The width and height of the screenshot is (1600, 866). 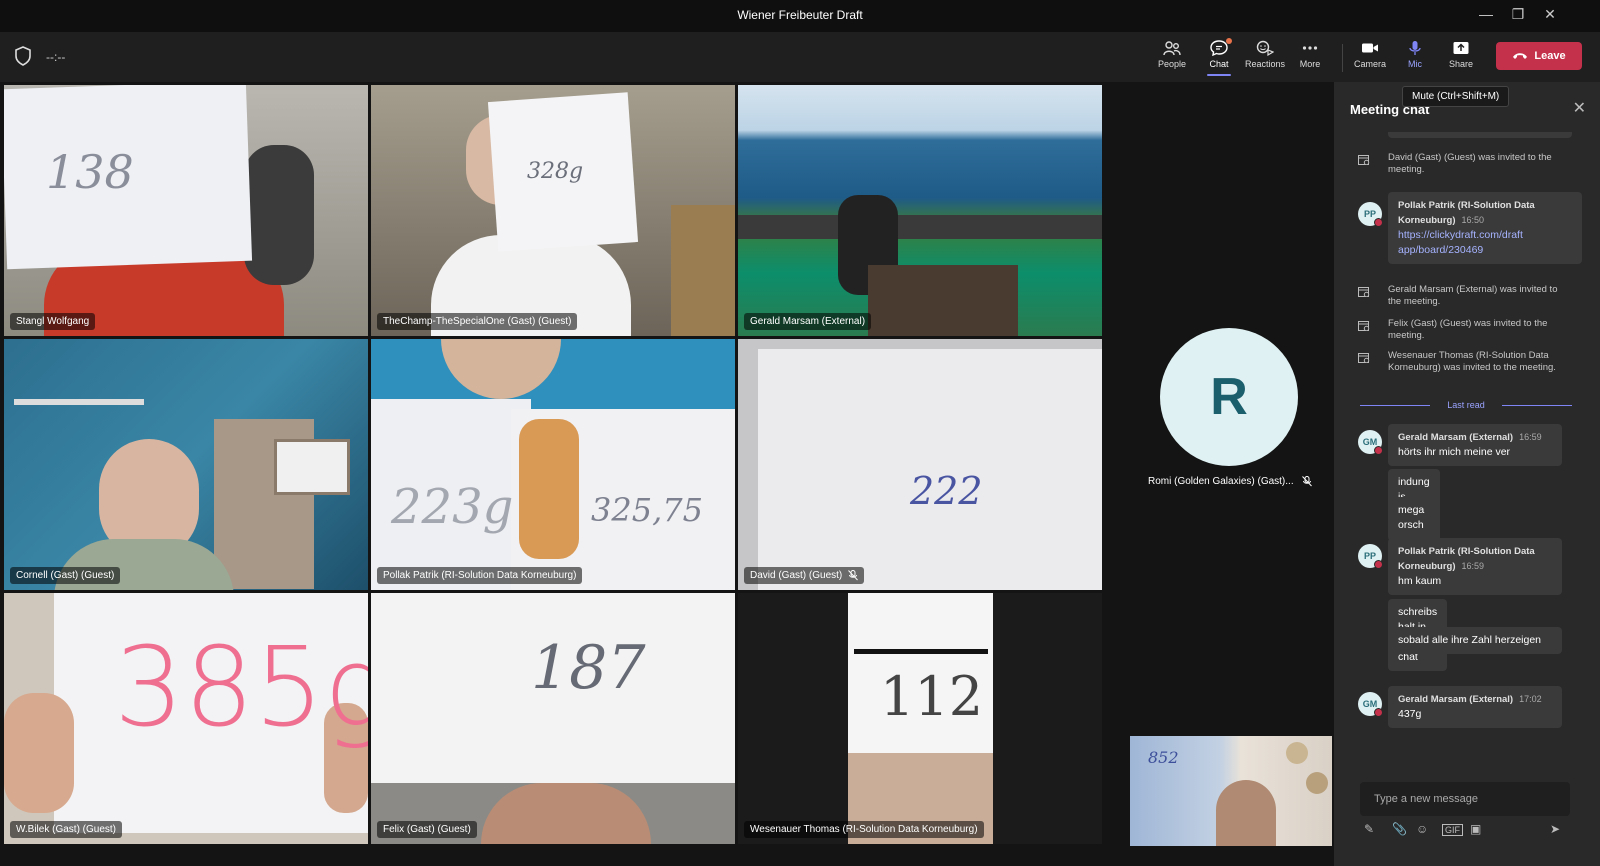 I want to click on leave-label: Leave, so click(x=1550, y=56).